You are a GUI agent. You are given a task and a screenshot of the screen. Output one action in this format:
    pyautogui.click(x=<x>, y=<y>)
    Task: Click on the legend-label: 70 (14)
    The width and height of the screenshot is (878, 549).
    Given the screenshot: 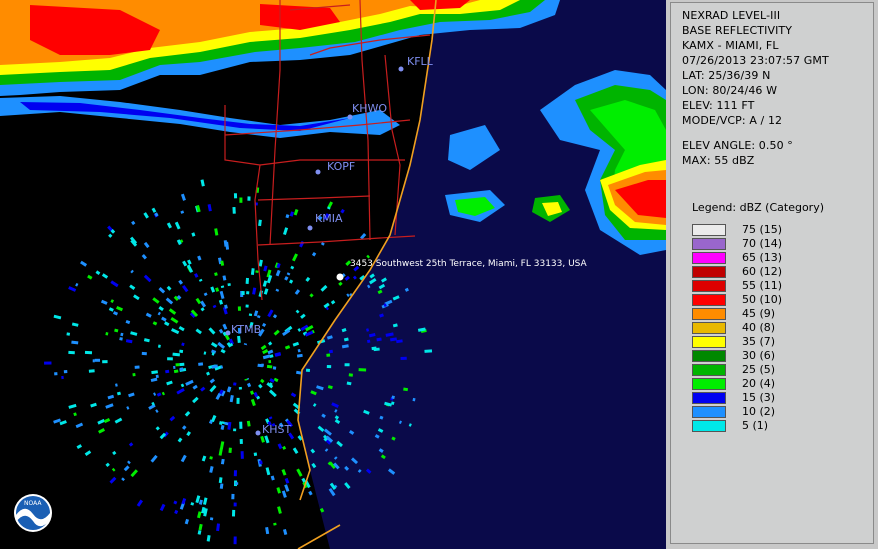 What is the action you would take?
    pyautogui.click(x=762, y=243)
    